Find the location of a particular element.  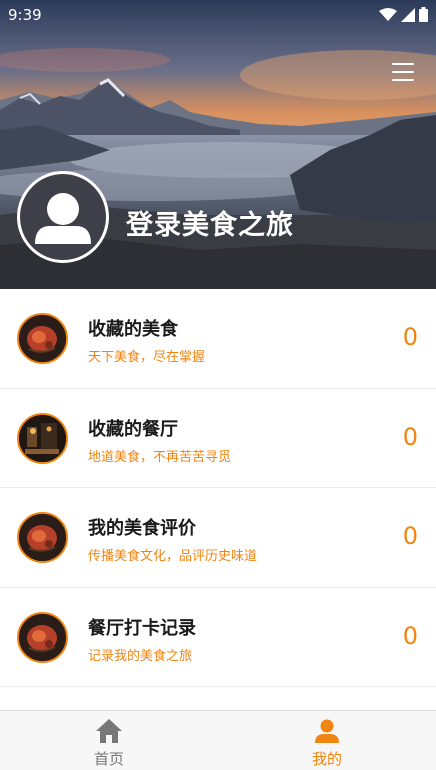

status-icons is located at coordinates (403, 14).